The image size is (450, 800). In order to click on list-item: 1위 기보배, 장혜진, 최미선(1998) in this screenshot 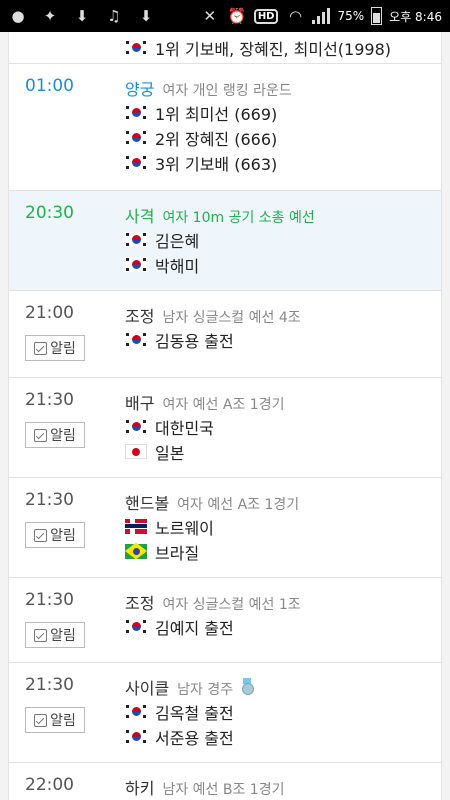, I will do `click(225, 48)`.